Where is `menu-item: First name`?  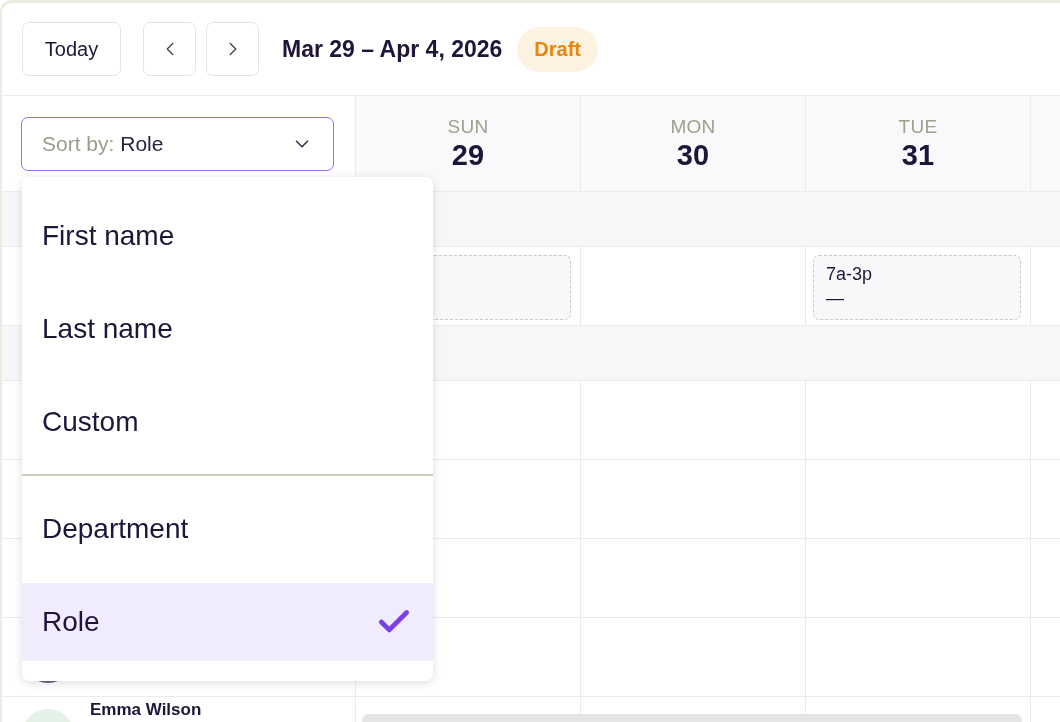 menu-item: First name is located at coordinates (227, 235).